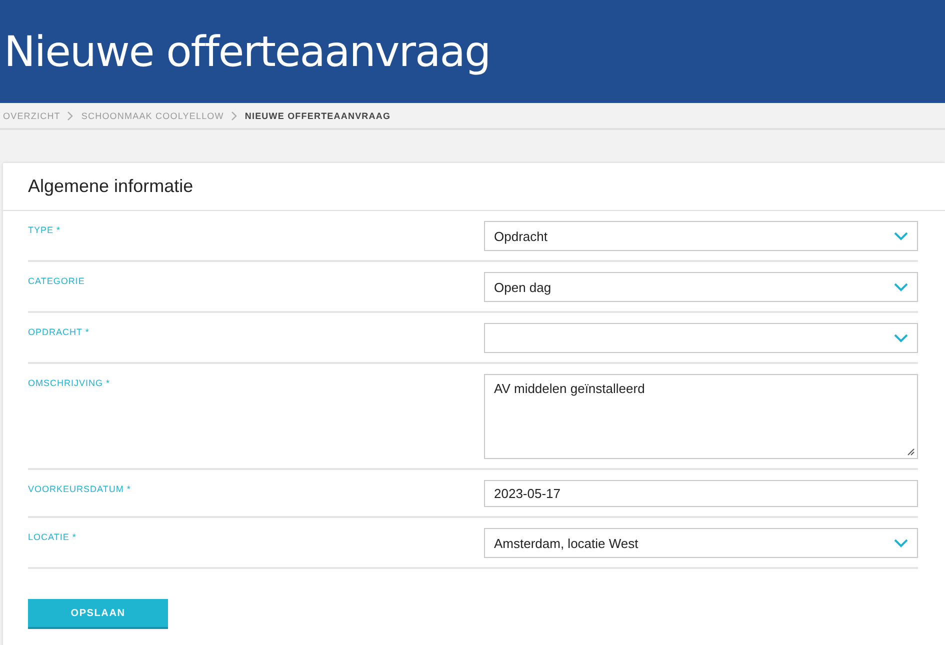  I want to click on dropdown-field: Amsterdam, locatie West, so click(701, 543).